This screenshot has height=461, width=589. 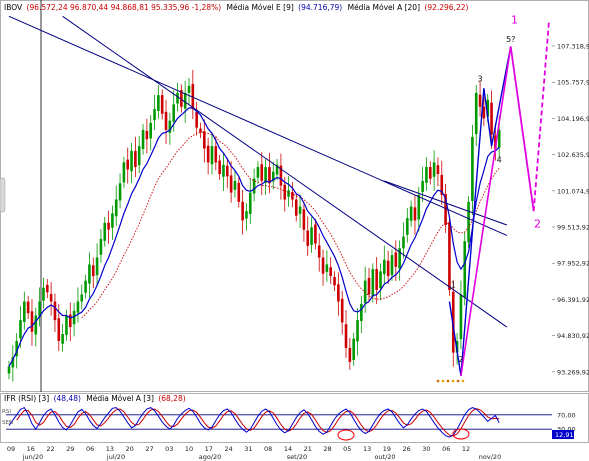 What do you see at coordinates (260, 7) in the screenshot?
I see `ema-label: Média Móvel E [9]` at bounding box center [260, 7].